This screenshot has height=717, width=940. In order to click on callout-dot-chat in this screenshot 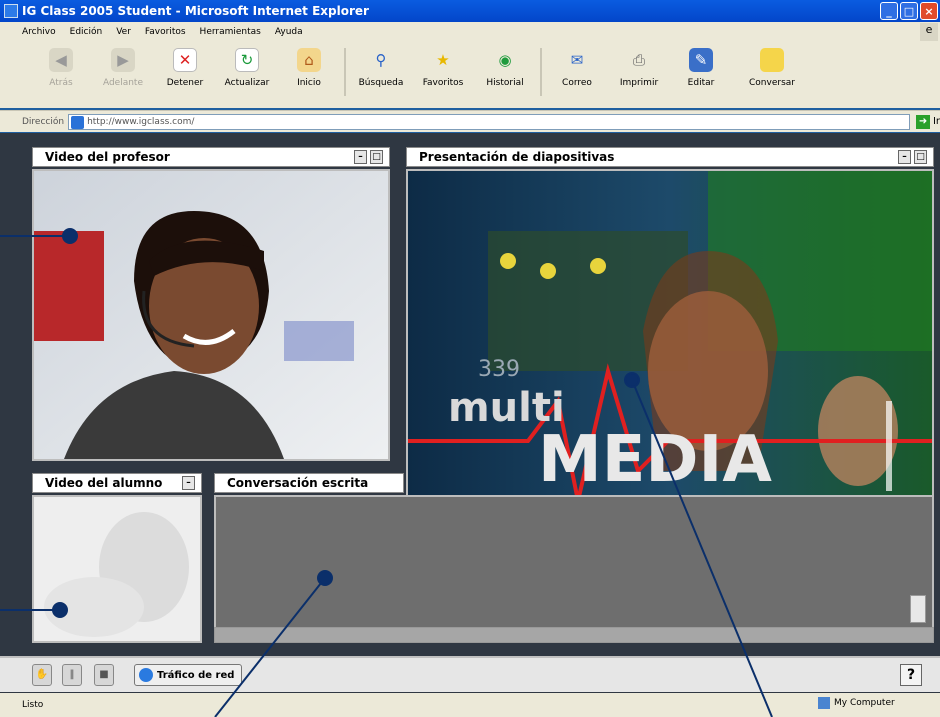, I will do `click(325, 578)`.